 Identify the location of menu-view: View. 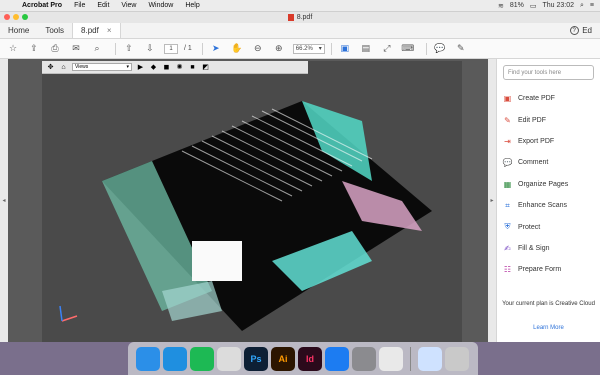
(128, 5).